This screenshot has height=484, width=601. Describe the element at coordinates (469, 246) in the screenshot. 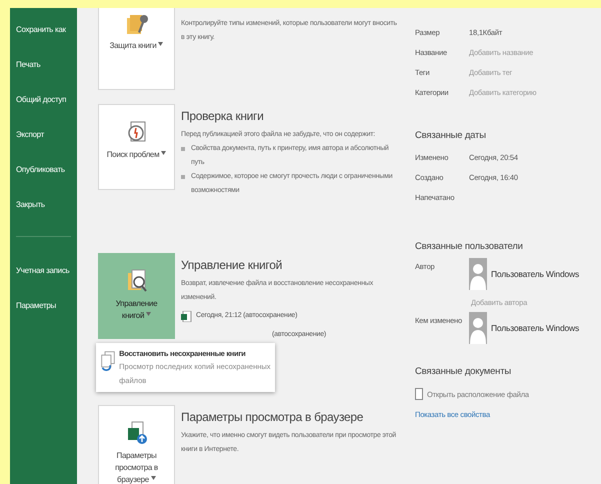

I see `group-heading: Связанные пользователи` at that location.